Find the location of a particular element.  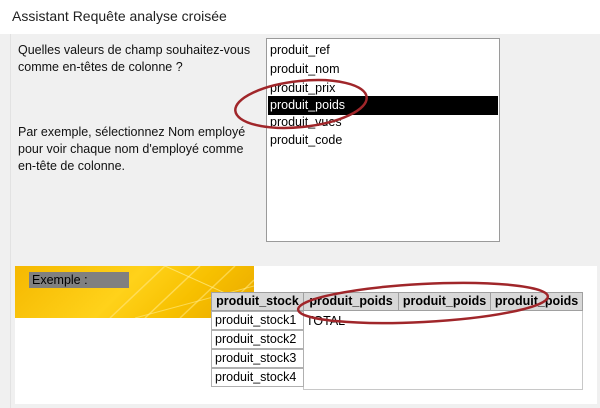

row-header: produit_stock2 is located at coordinates (257, 339).